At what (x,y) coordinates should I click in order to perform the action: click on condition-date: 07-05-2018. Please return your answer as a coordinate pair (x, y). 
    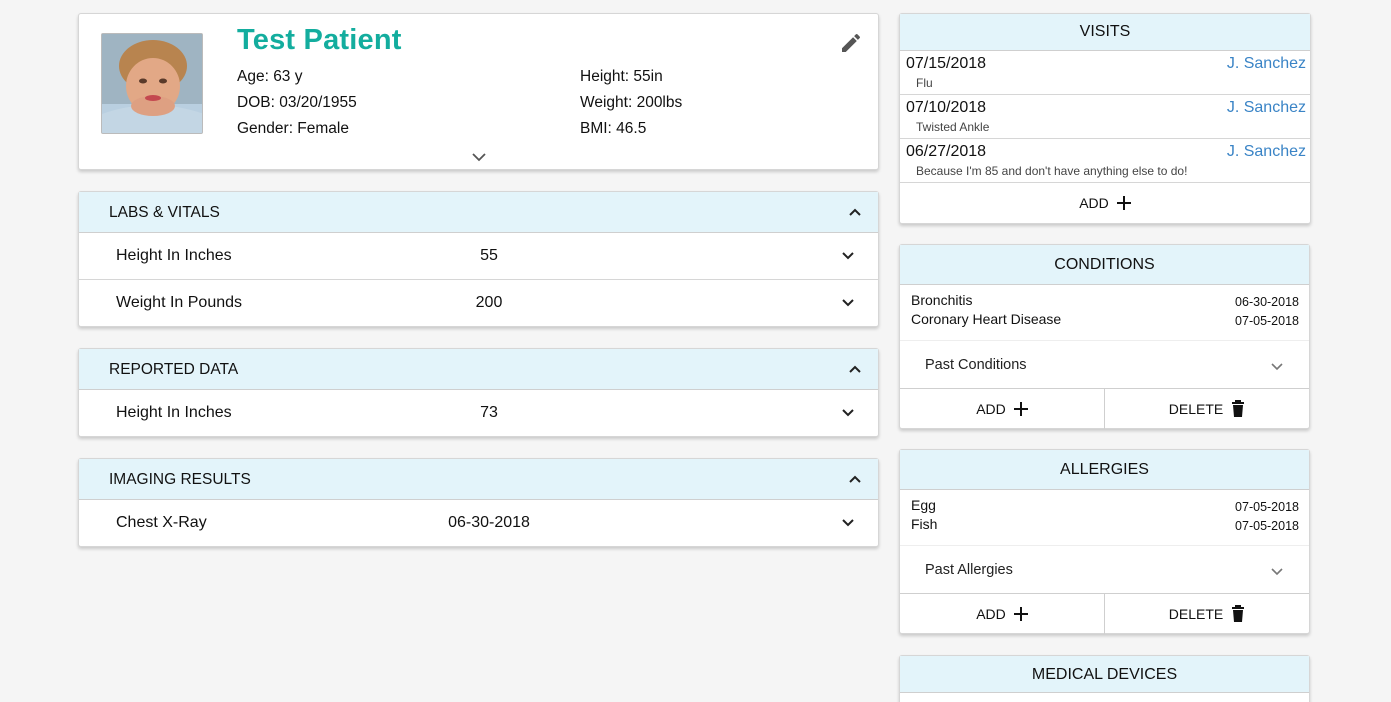
    Looking at the image, I should click on (1267, 321).